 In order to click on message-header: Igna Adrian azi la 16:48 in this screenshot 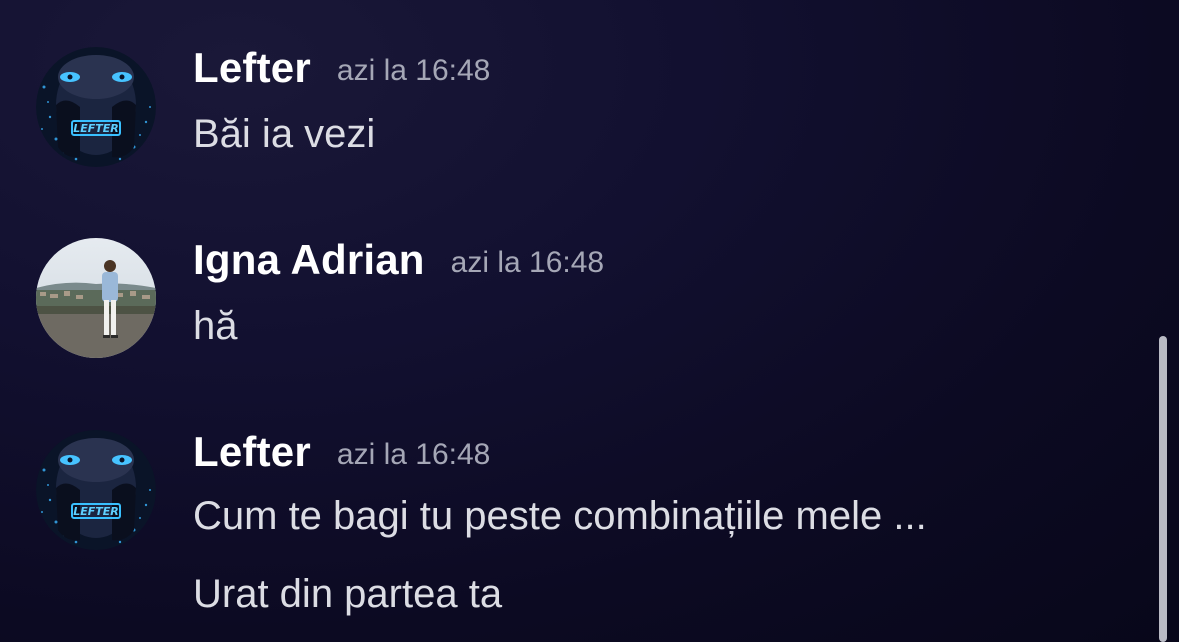, I will do `click(398, 260)`.